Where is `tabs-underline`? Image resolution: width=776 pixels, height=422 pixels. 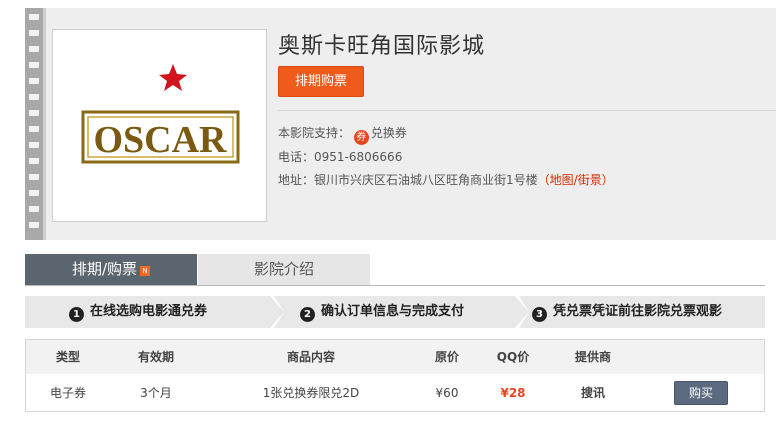 tabs-underline is located at coordinates (395, 285).